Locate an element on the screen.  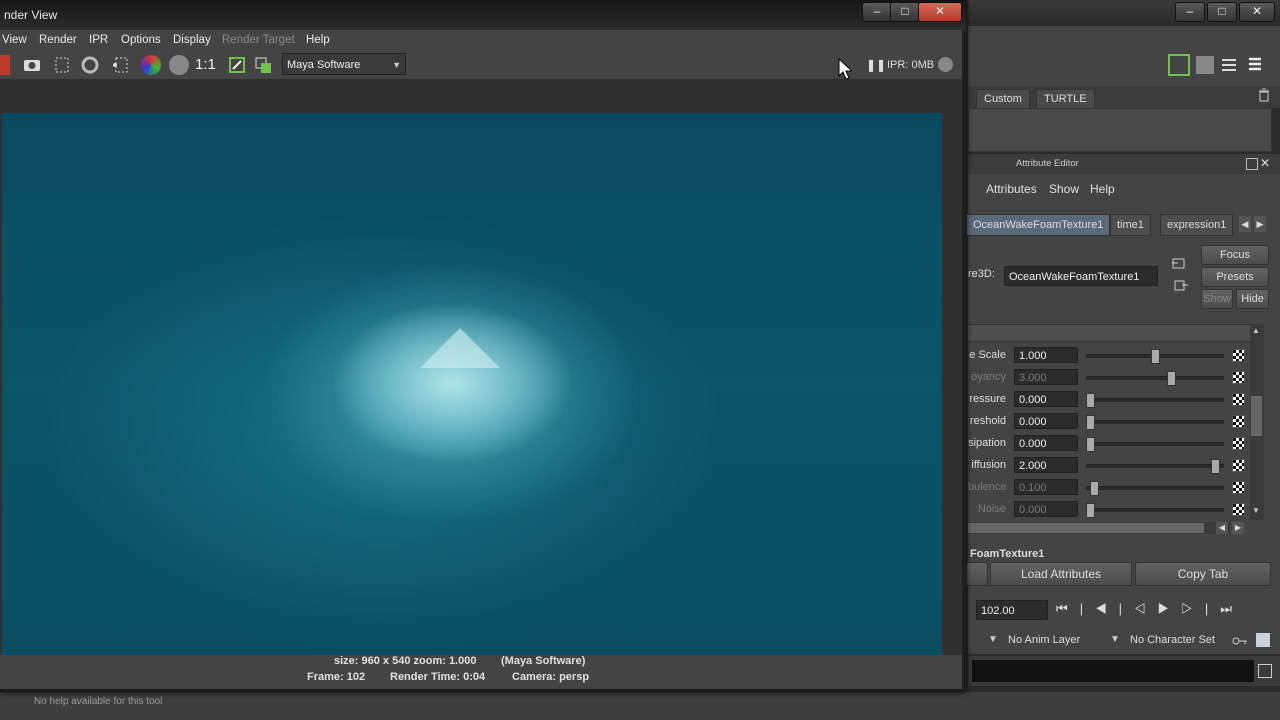
ae-tab-time1: time1 is located at coordinates (1130, 225).